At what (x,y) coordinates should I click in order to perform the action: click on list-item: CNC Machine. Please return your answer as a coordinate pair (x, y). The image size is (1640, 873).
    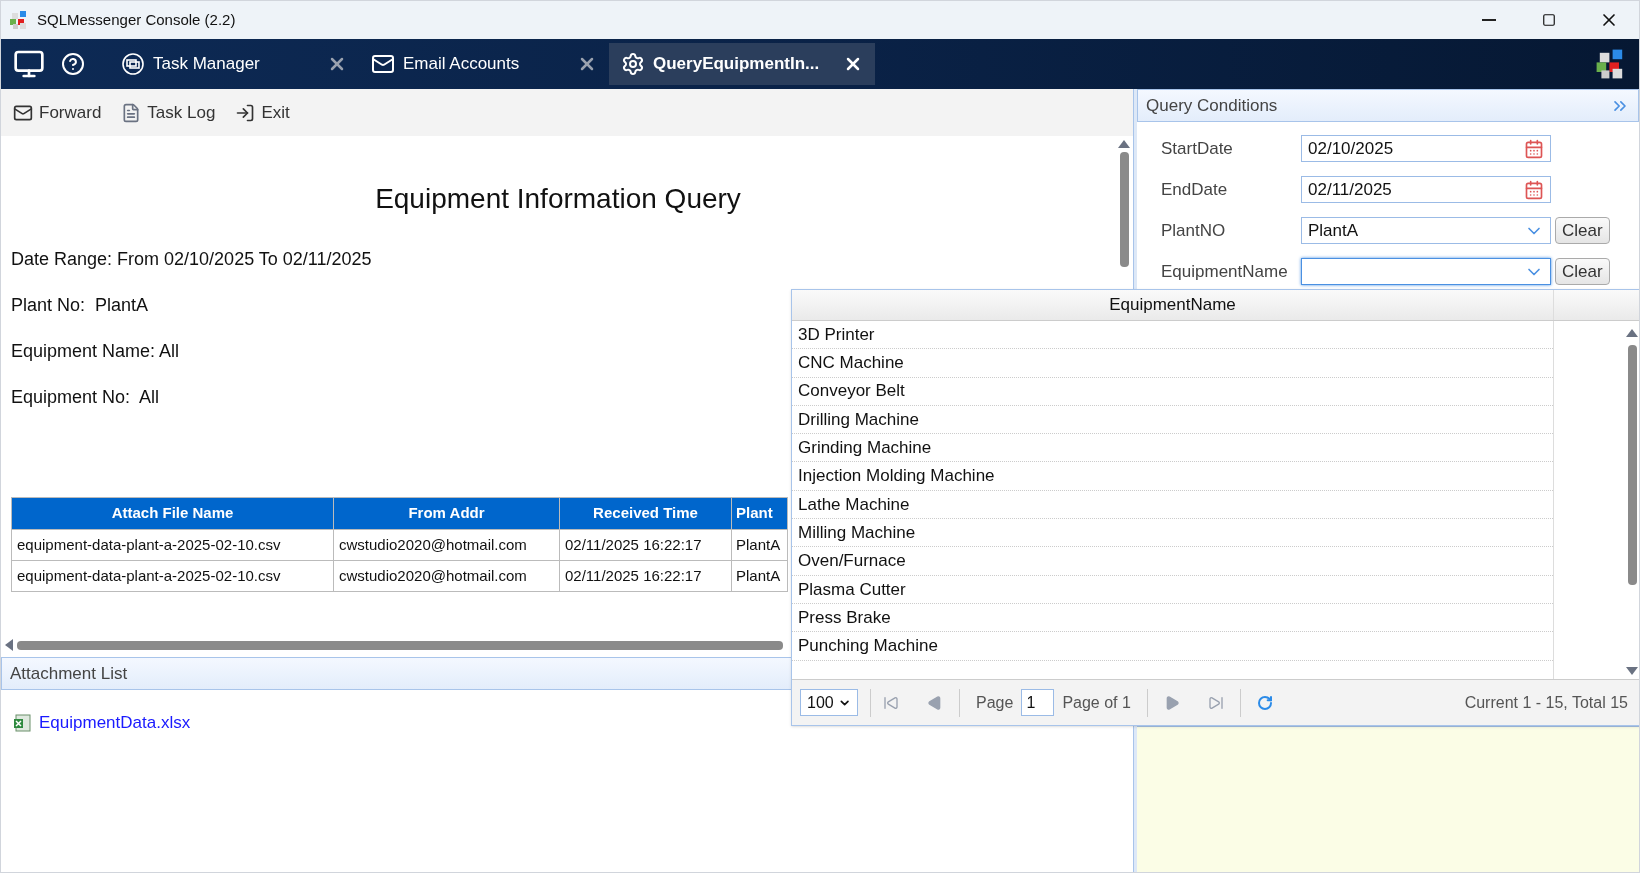
    Looking at the image, I should click on (1172, 363).